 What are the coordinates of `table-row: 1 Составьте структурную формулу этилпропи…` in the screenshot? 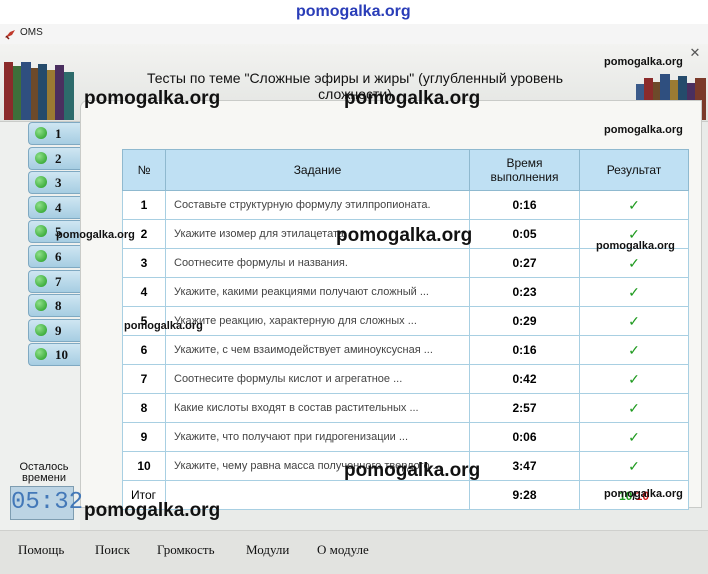 It's located at (405, 205).